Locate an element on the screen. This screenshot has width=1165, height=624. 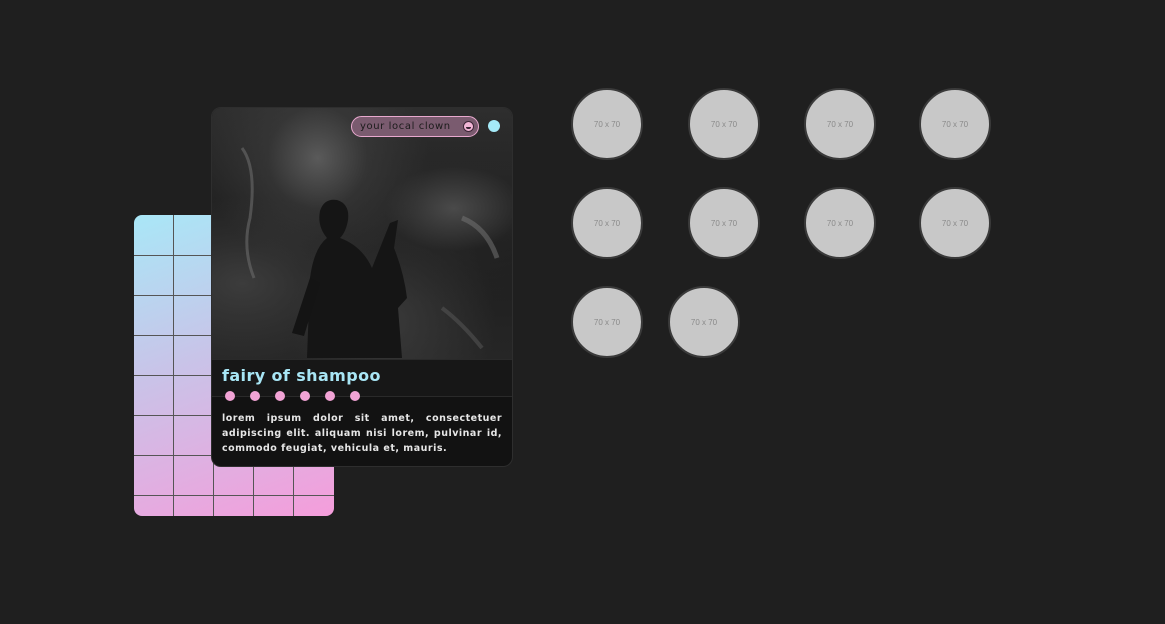
status-dot is located at coordinates (494, 126).